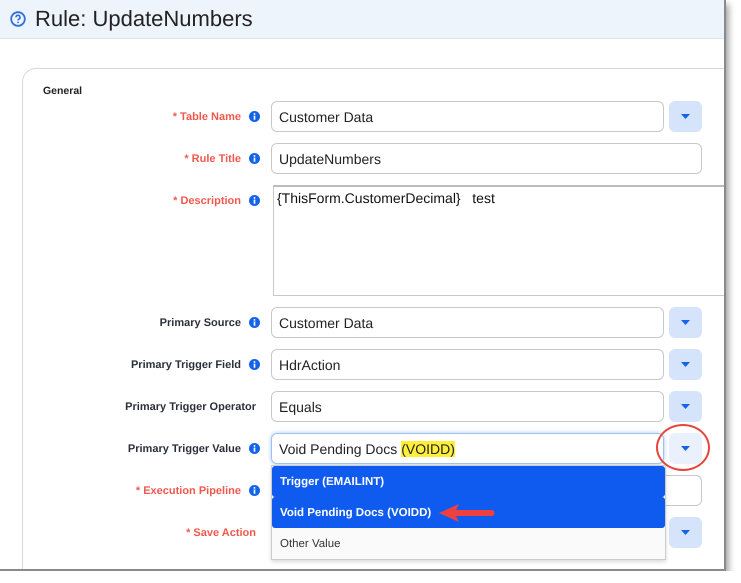 The image size is (741, 583). What do you see at coordinates (185, 364) in the screenshot?
I see `field-label: Primary Trigger Field` at bounding box center [185, 364].